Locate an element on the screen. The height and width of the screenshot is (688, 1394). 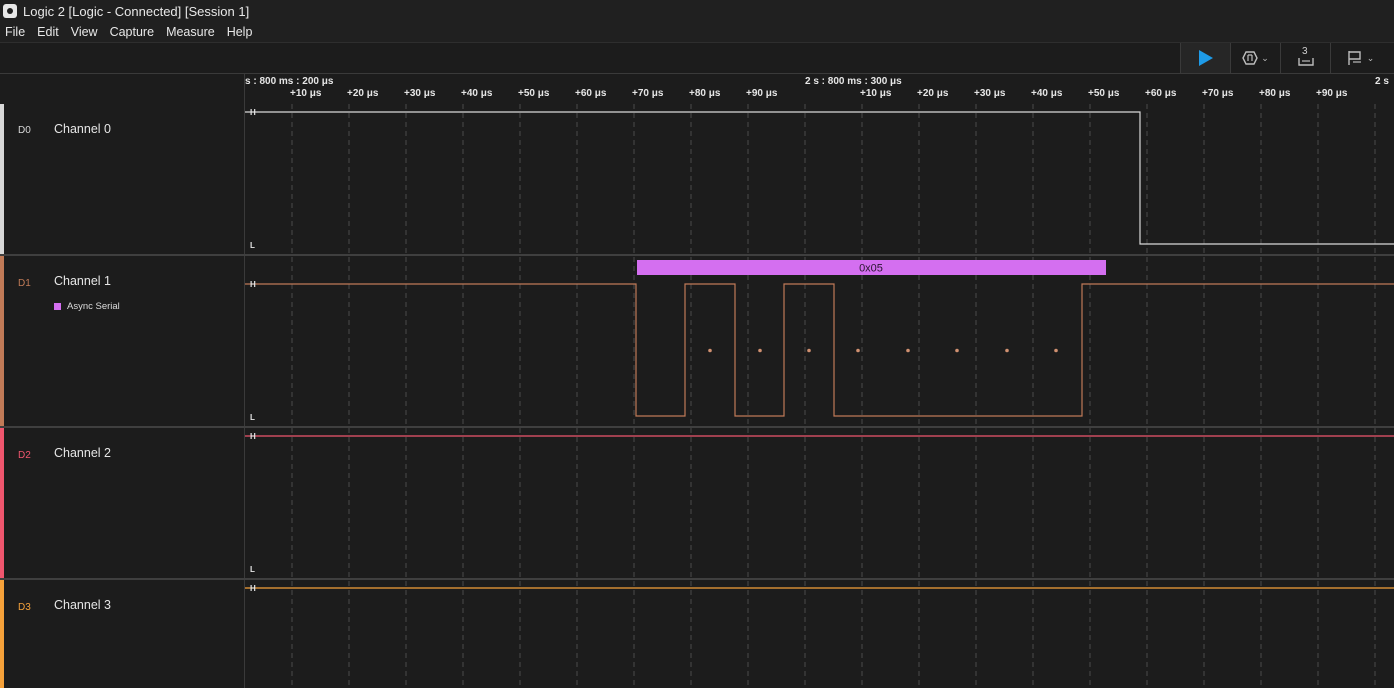
ruler-anchor-mid: 2 s : 800 ms : 300 μs is located at coordinates (853, 81).